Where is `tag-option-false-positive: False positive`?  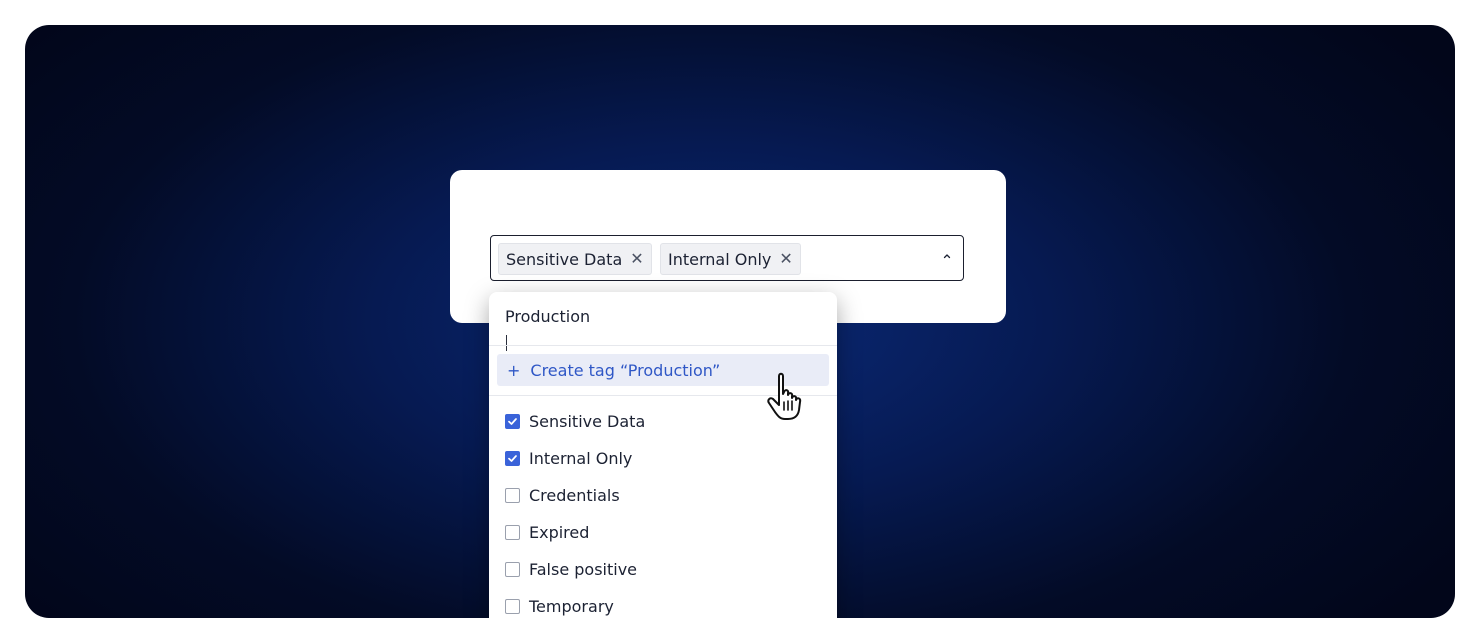
tag-option-false-positive: False positive is located at coordinates (571, 569).